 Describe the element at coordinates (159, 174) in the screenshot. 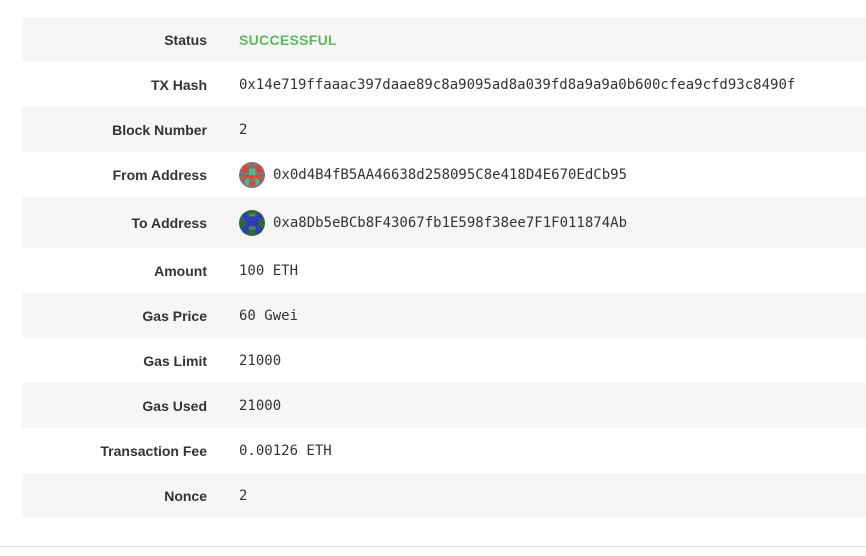

I see `from-address-label: From Address` at that location.